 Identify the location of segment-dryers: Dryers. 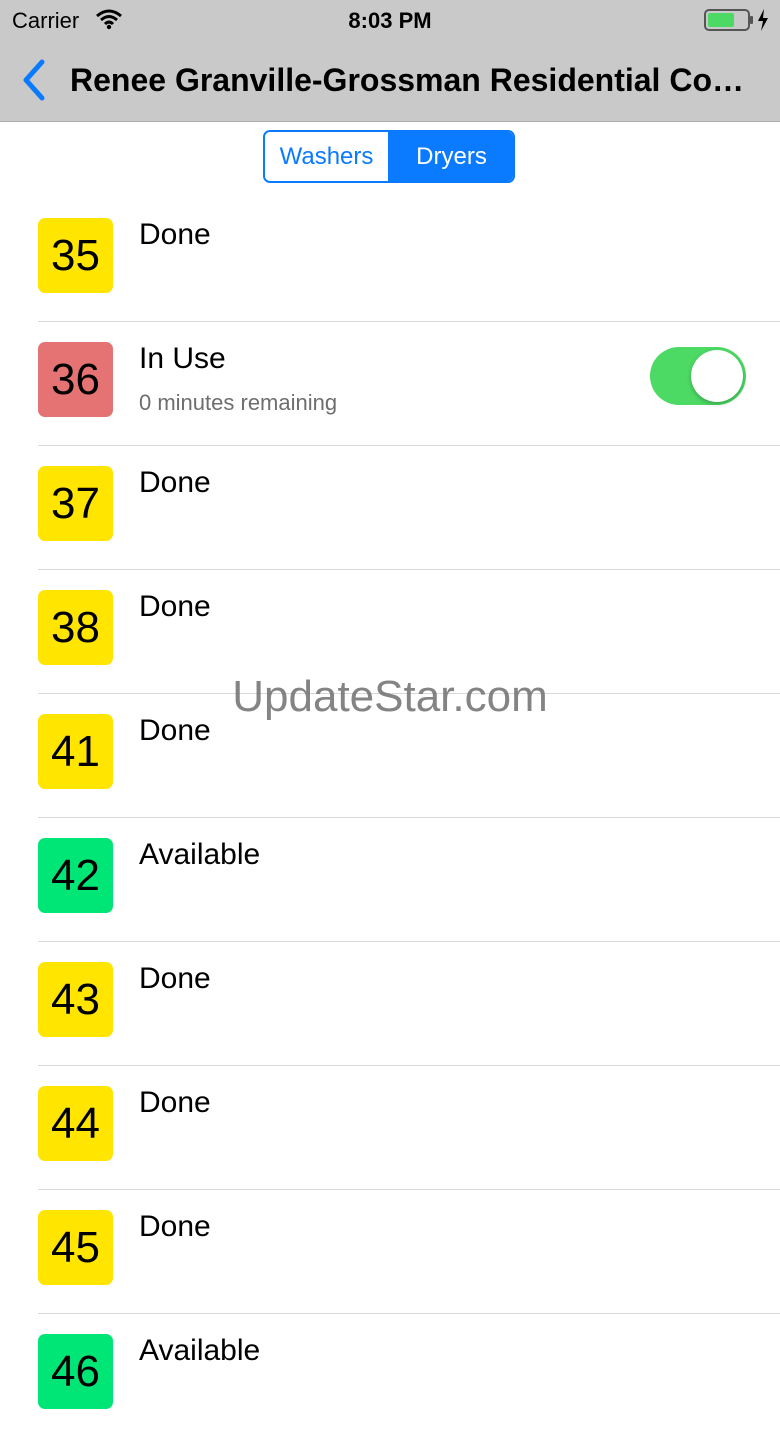
(450, 156).